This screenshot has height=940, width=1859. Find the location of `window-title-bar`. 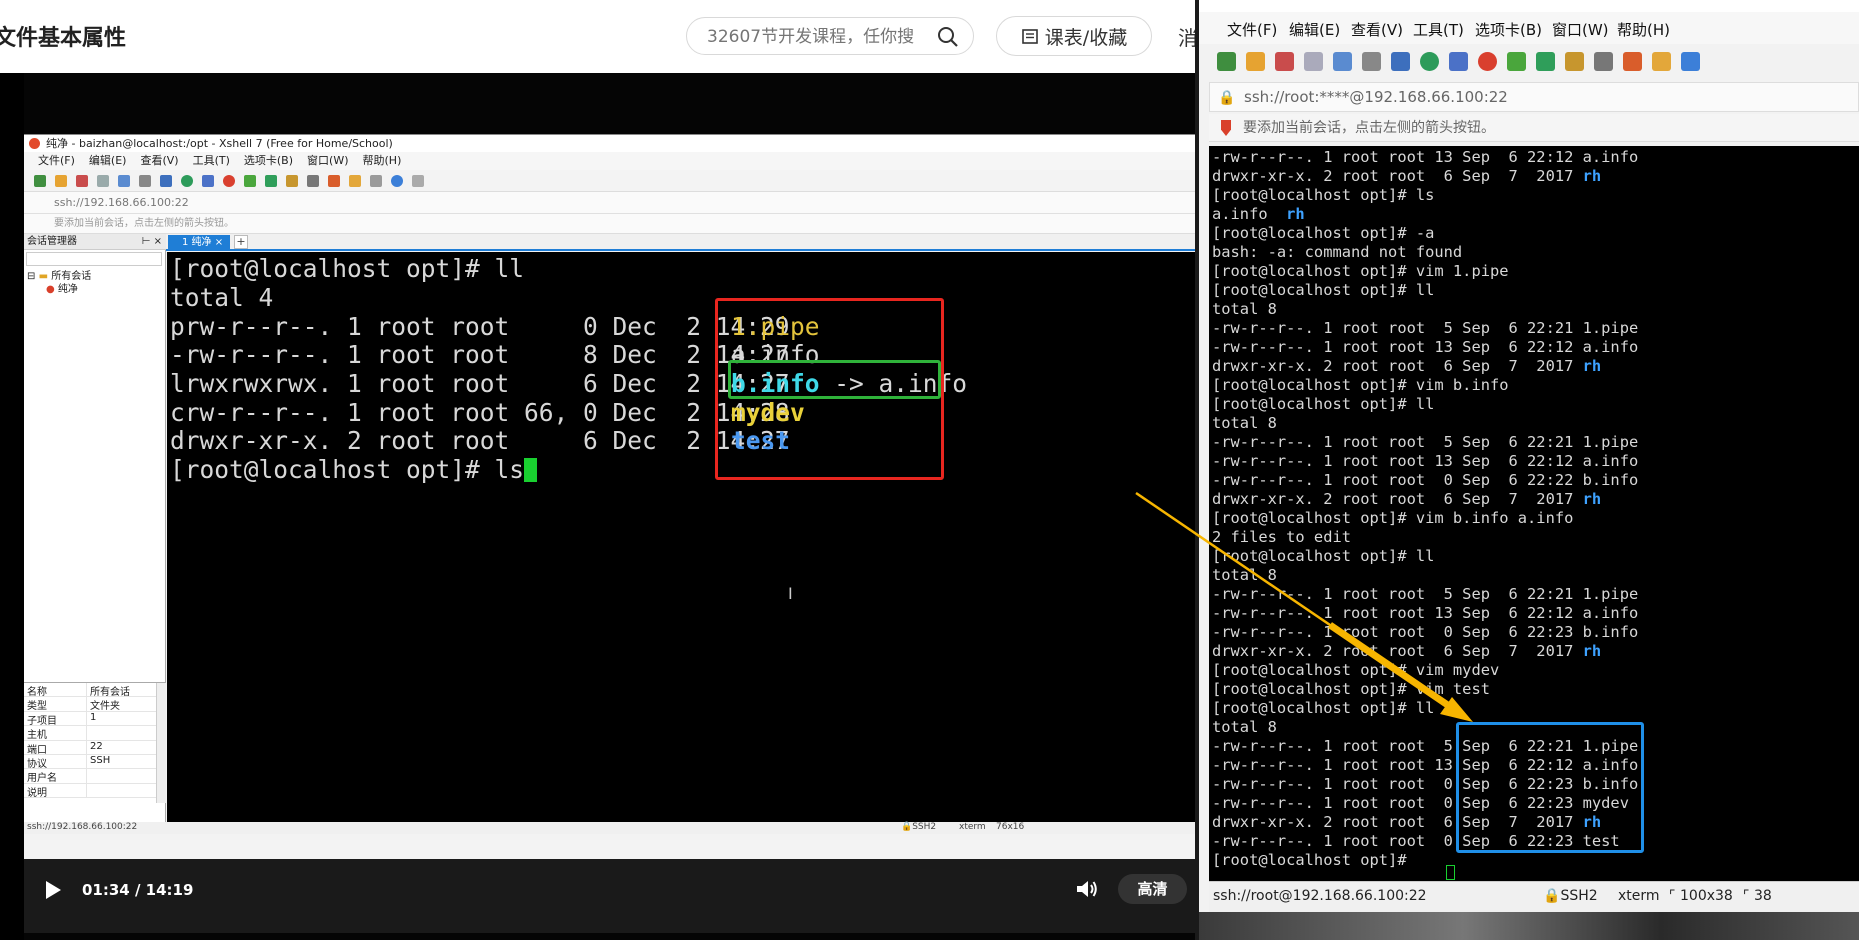

window-title-bar is located at coordinates (1529, 6).